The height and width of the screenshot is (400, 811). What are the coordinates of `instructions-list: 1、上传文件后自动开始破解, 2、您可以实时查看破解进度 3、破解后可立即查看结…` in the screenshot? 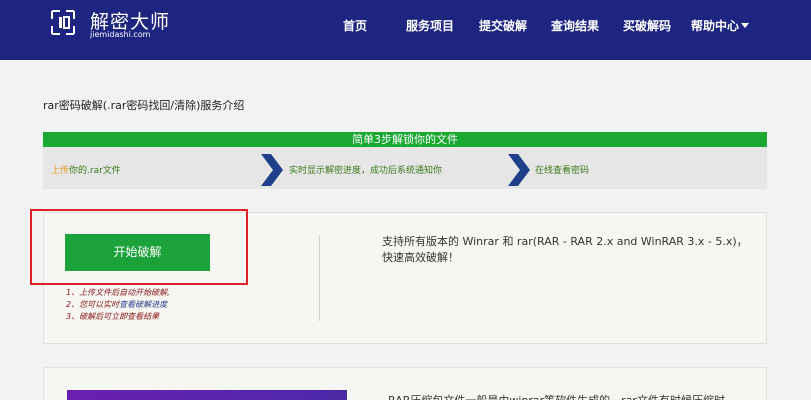 It's located at (118, 305).